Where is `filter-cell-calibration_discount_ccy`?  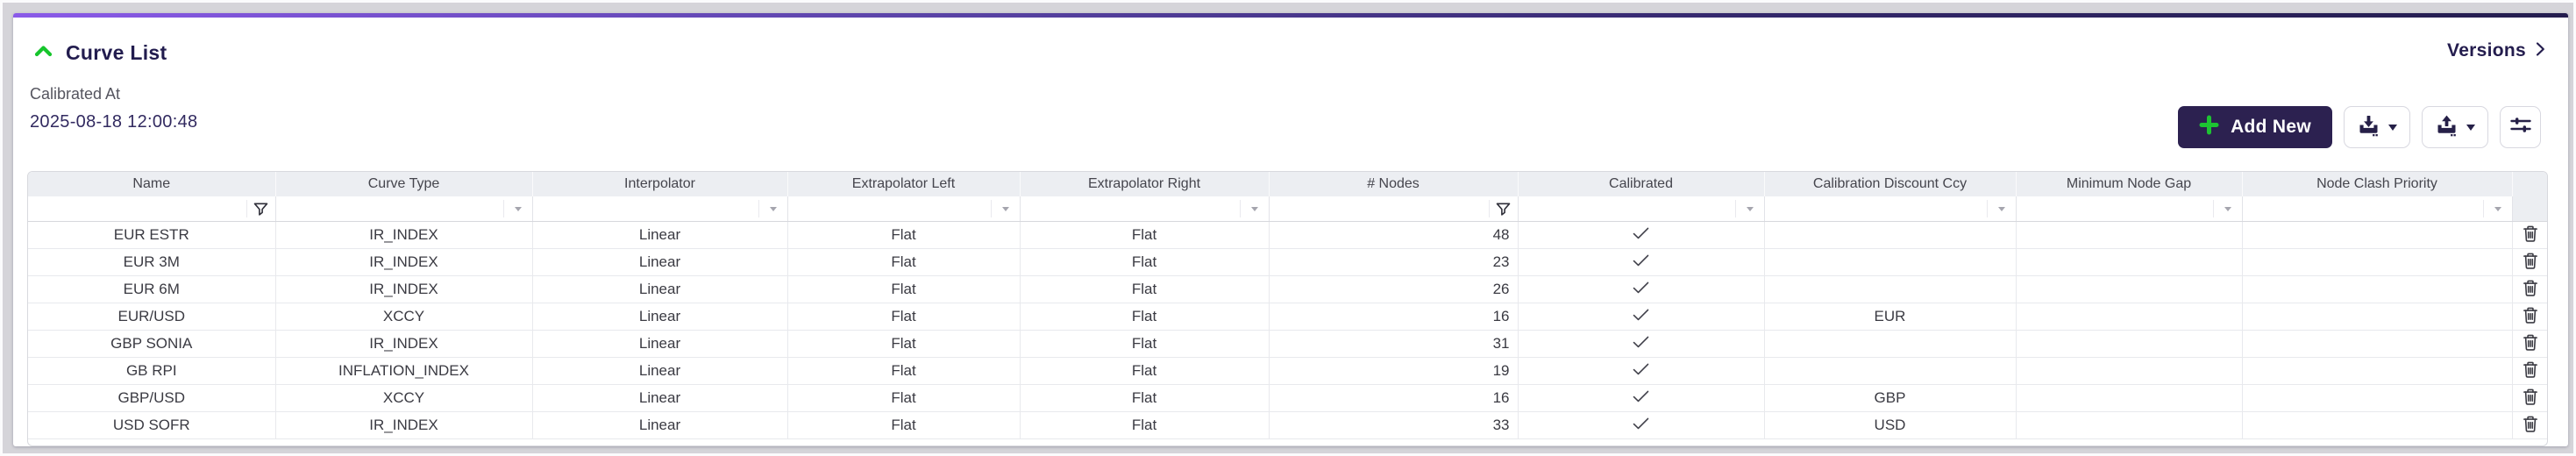 filter-cell-calibration_discount_ccy is located at coordinates (1890, 209).